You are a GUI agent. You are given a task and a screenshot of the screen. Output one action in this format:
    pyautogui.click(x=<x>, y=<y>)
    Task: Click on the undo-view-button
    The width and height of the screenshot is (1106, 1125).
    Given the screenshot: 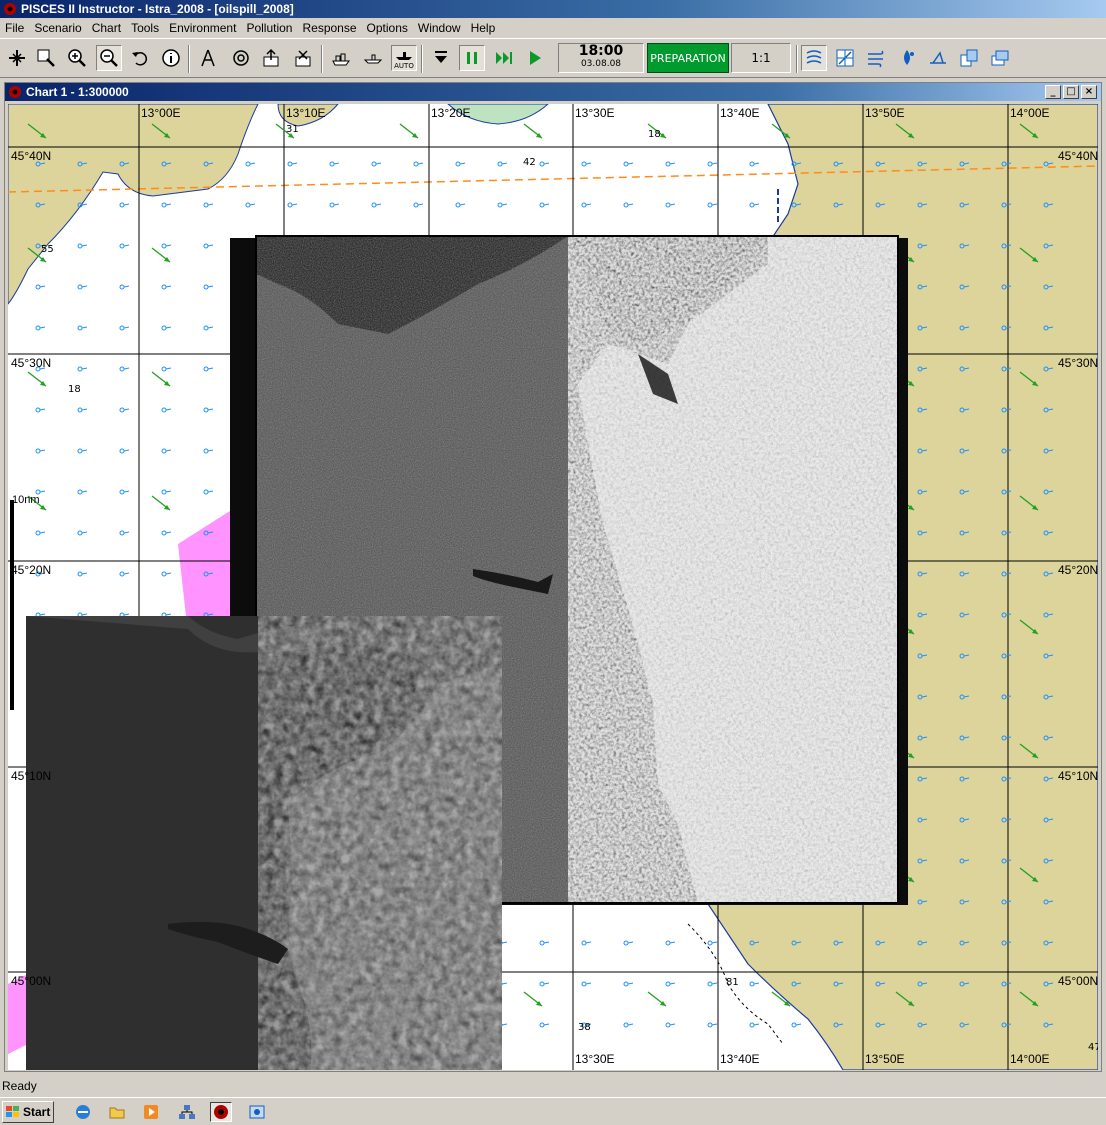 What is the action you would take?
    pyautogui.click(x=140, y=58)
    